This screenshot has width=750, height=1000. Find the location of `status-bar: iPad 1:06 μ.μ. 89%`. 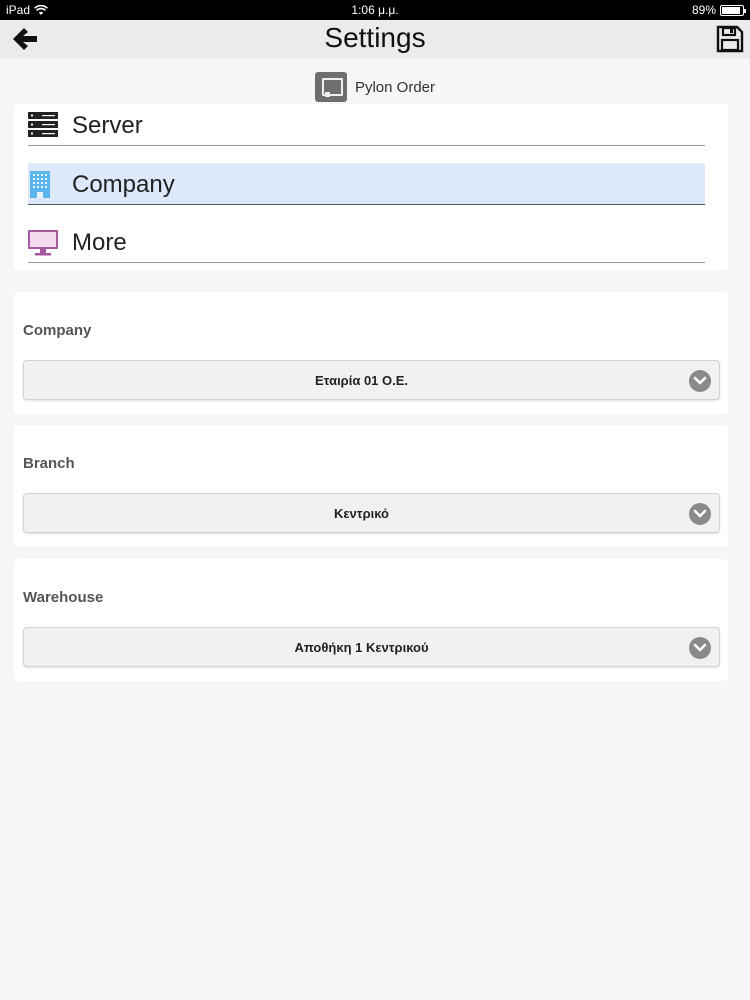

status-bar: iPad 1:06 μ.μ. 89% is located at coordinates (375, 10).